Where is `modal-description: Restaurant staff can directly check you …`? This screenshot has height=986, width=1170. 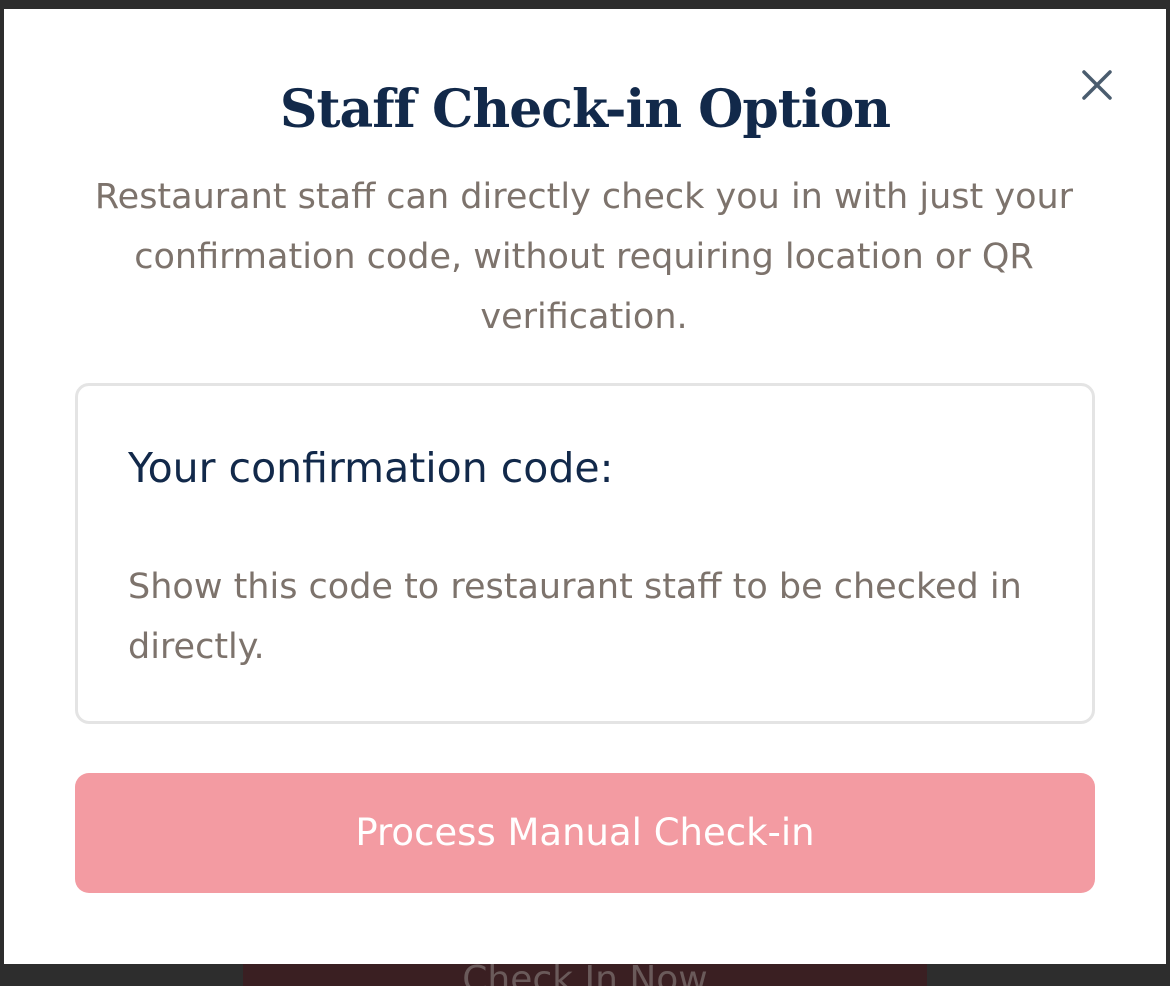 modal-description: Restaurant staff can directly check you … is located at coordinates (584, 257).